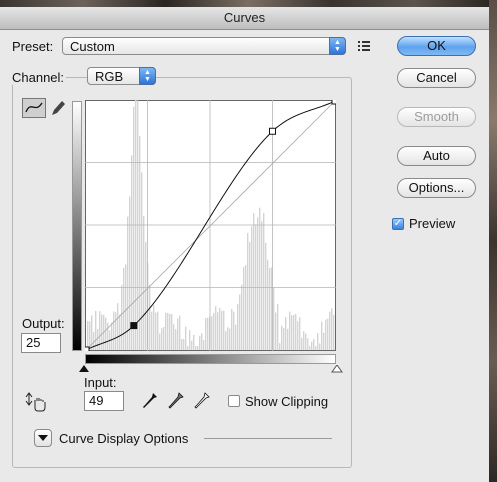 The image size is (497, 482). What do you see at coordinates (43, 438) in the screenshot?
I see `curve-display-options-toggle` at bounding box center [43, 438].